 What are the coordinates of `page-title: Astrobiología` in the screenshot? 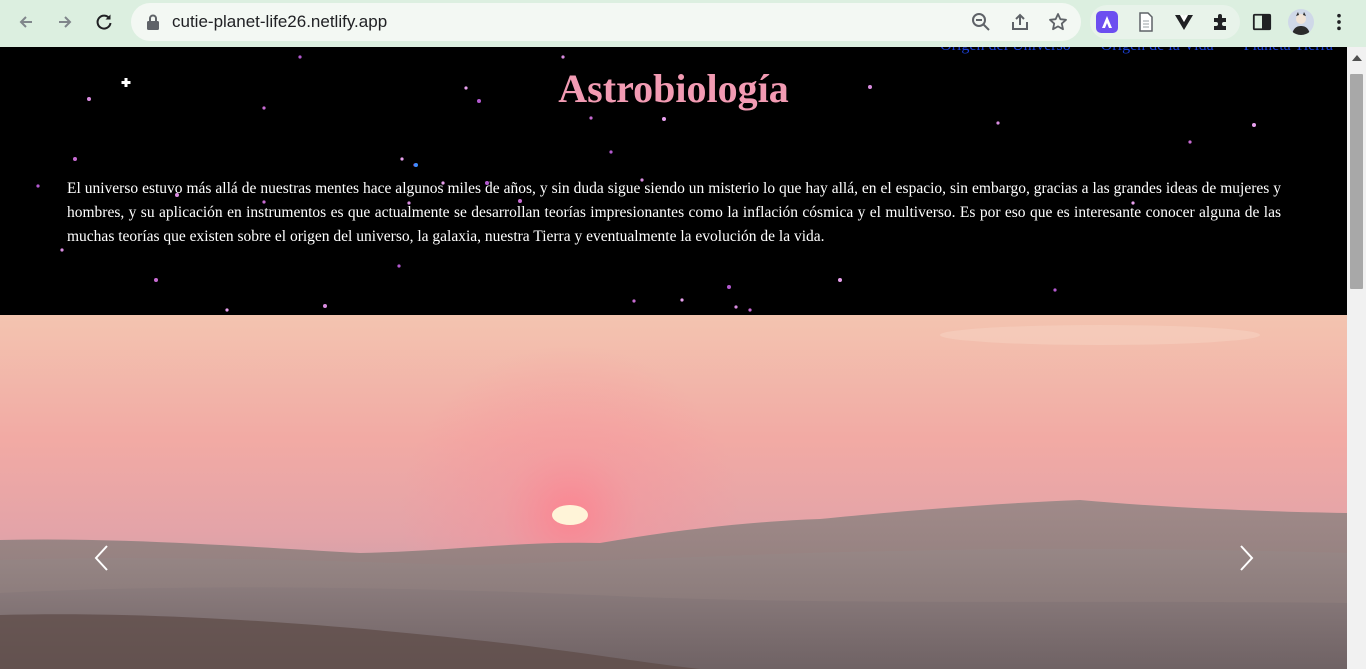 It's located at (673, 88).